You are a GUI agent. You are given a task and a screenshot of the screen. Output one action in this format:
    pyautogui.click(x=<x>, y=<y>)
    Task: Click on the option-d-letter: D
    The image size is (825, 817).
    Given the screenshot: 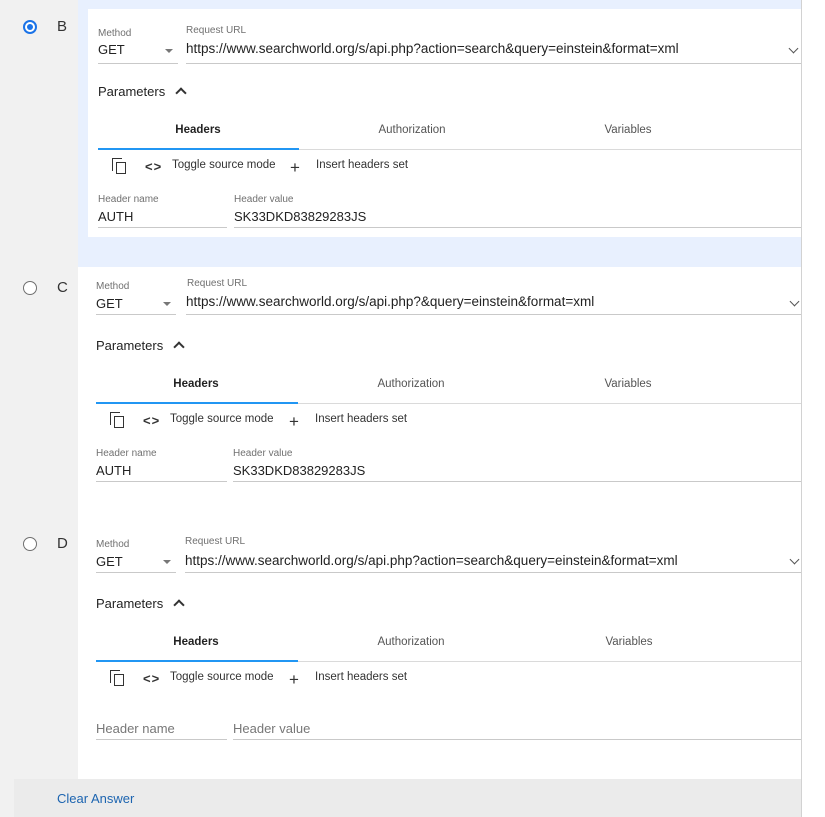 What is the action you would take?
    pyautogui.click(x=62, y=543)
    